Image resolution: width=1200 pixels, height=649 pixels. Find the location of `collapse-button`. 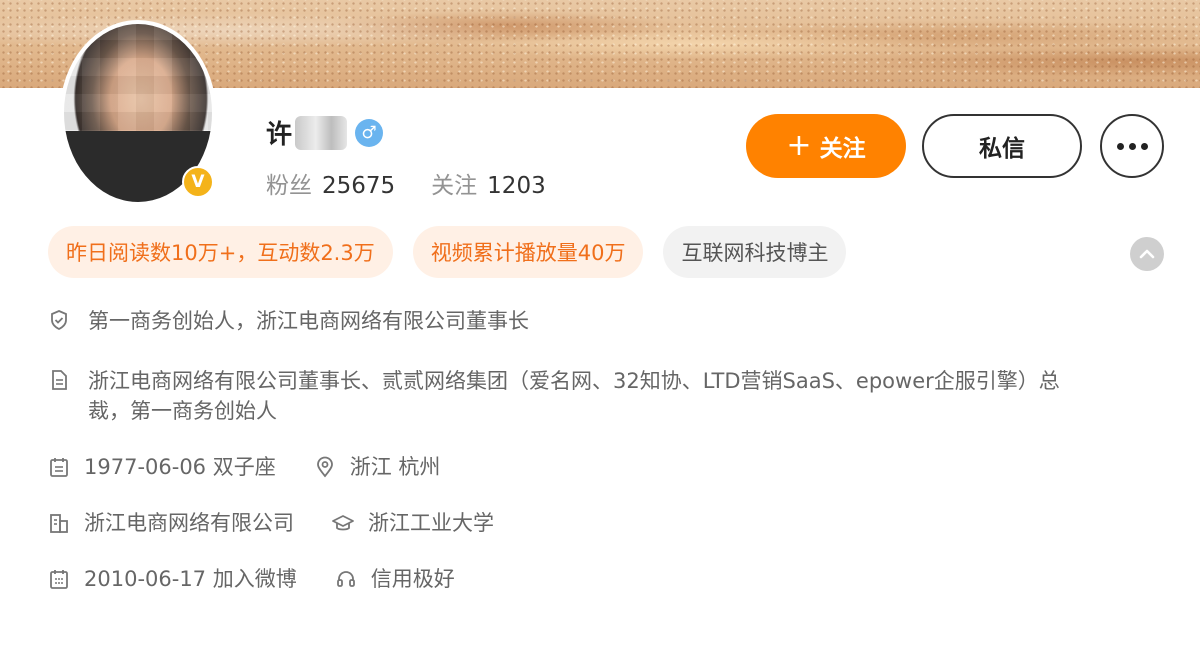

collapse-button is located at coordinates (1147, 254).